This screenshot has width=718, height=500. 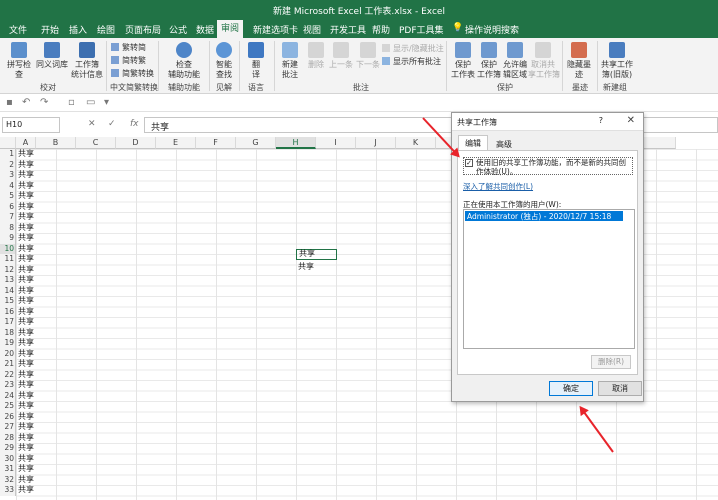 What do you see at coordinates (368, 56) in the screenshot?
I see `next-comment-button: 下一条` at bounding box center [368, 56].